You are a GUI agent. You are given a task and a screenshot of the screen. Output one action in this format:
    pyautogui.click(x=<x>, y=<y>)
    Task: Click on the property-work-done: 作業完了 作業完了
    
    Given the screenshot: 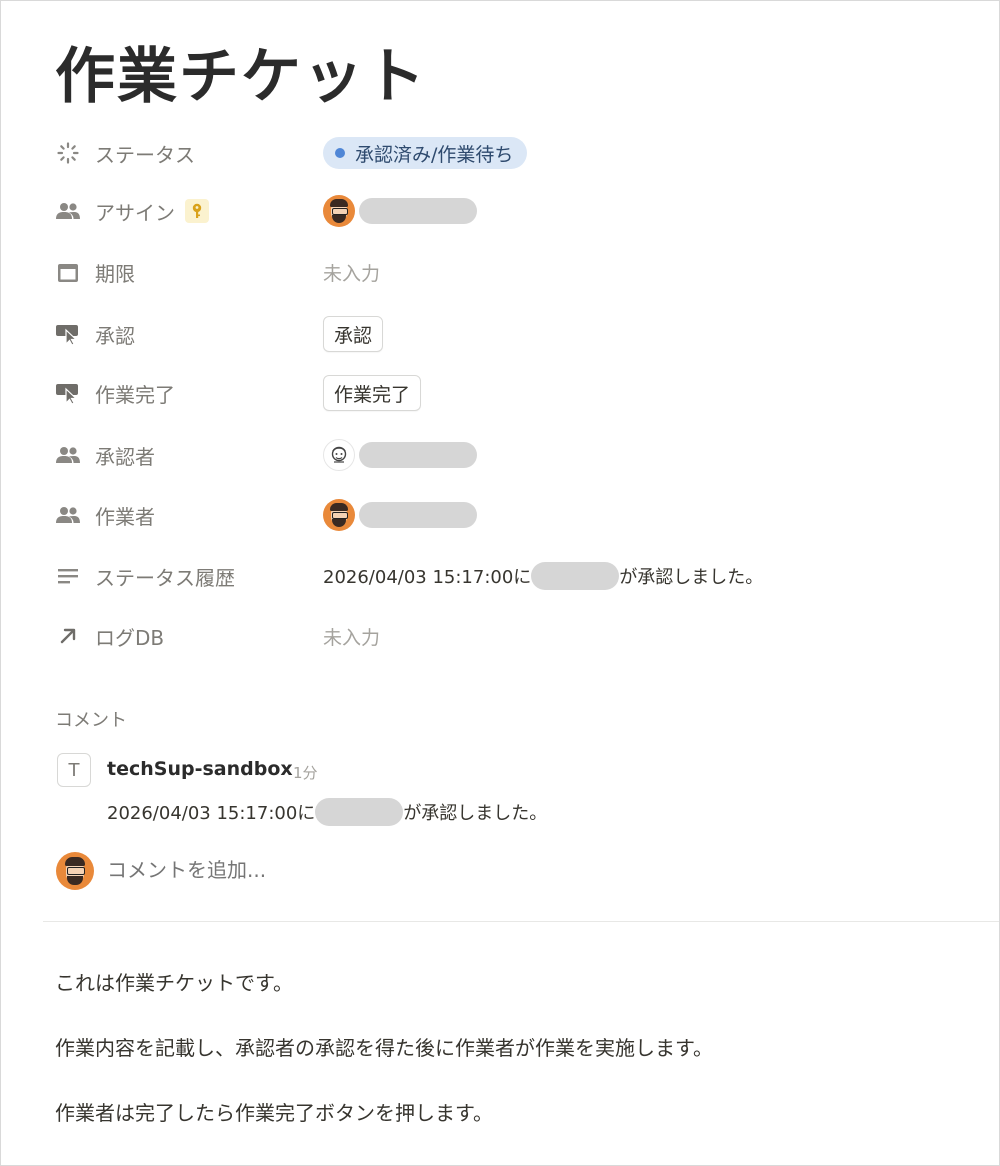 What is the action you would take?
    pyautogui.click(x=505, y=393)
    